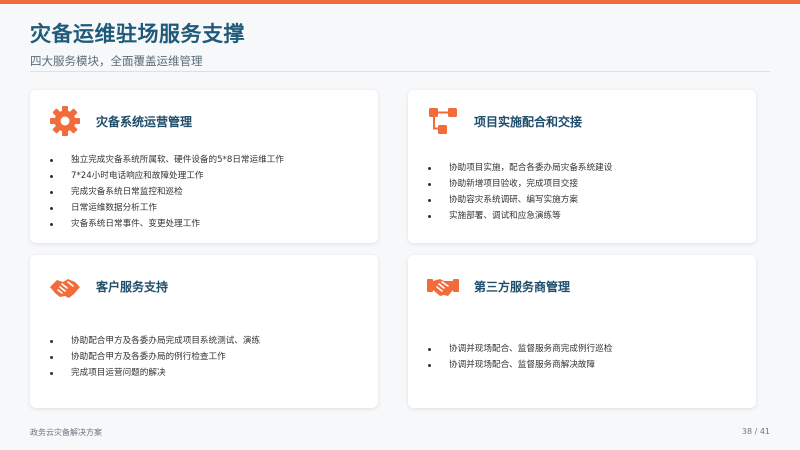 The image size is (800, 450). What do you see at coordinates (520, 216) in the screenshot?
I see `list-item: 实施部署、调试和应急演练等` at bounding box center [520, 216].